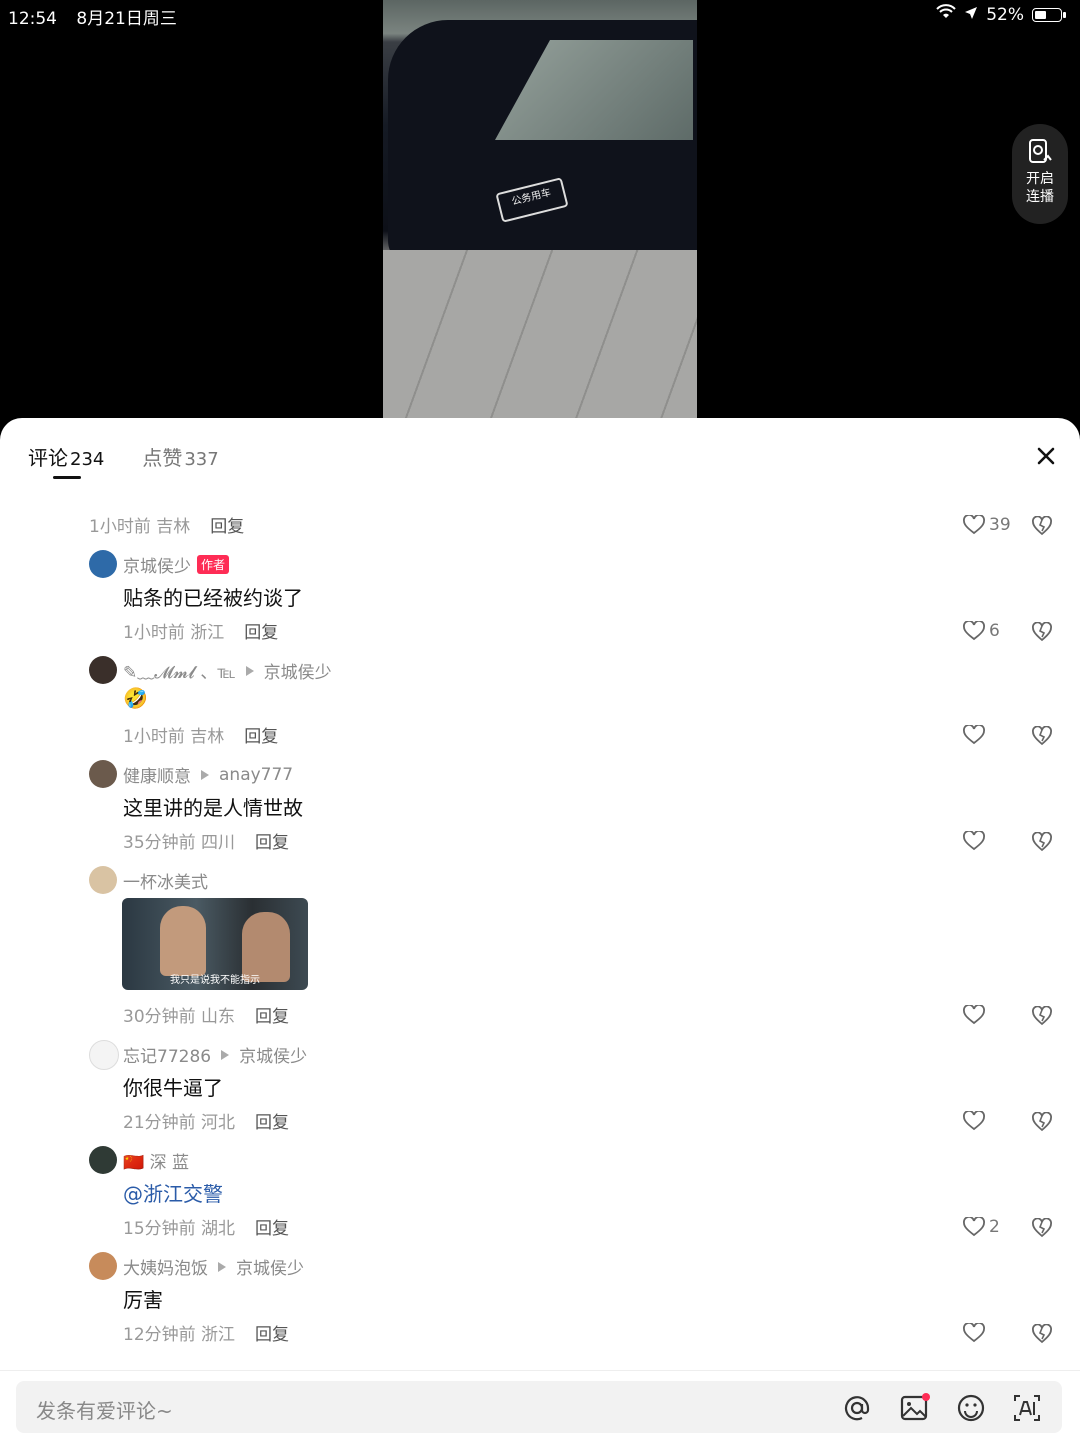 This screenshot has width=1080, height=1440. What do you see at coordinates (540, 335) in the screenshot?
I see `video-ground` at bounding box center [540, 335].